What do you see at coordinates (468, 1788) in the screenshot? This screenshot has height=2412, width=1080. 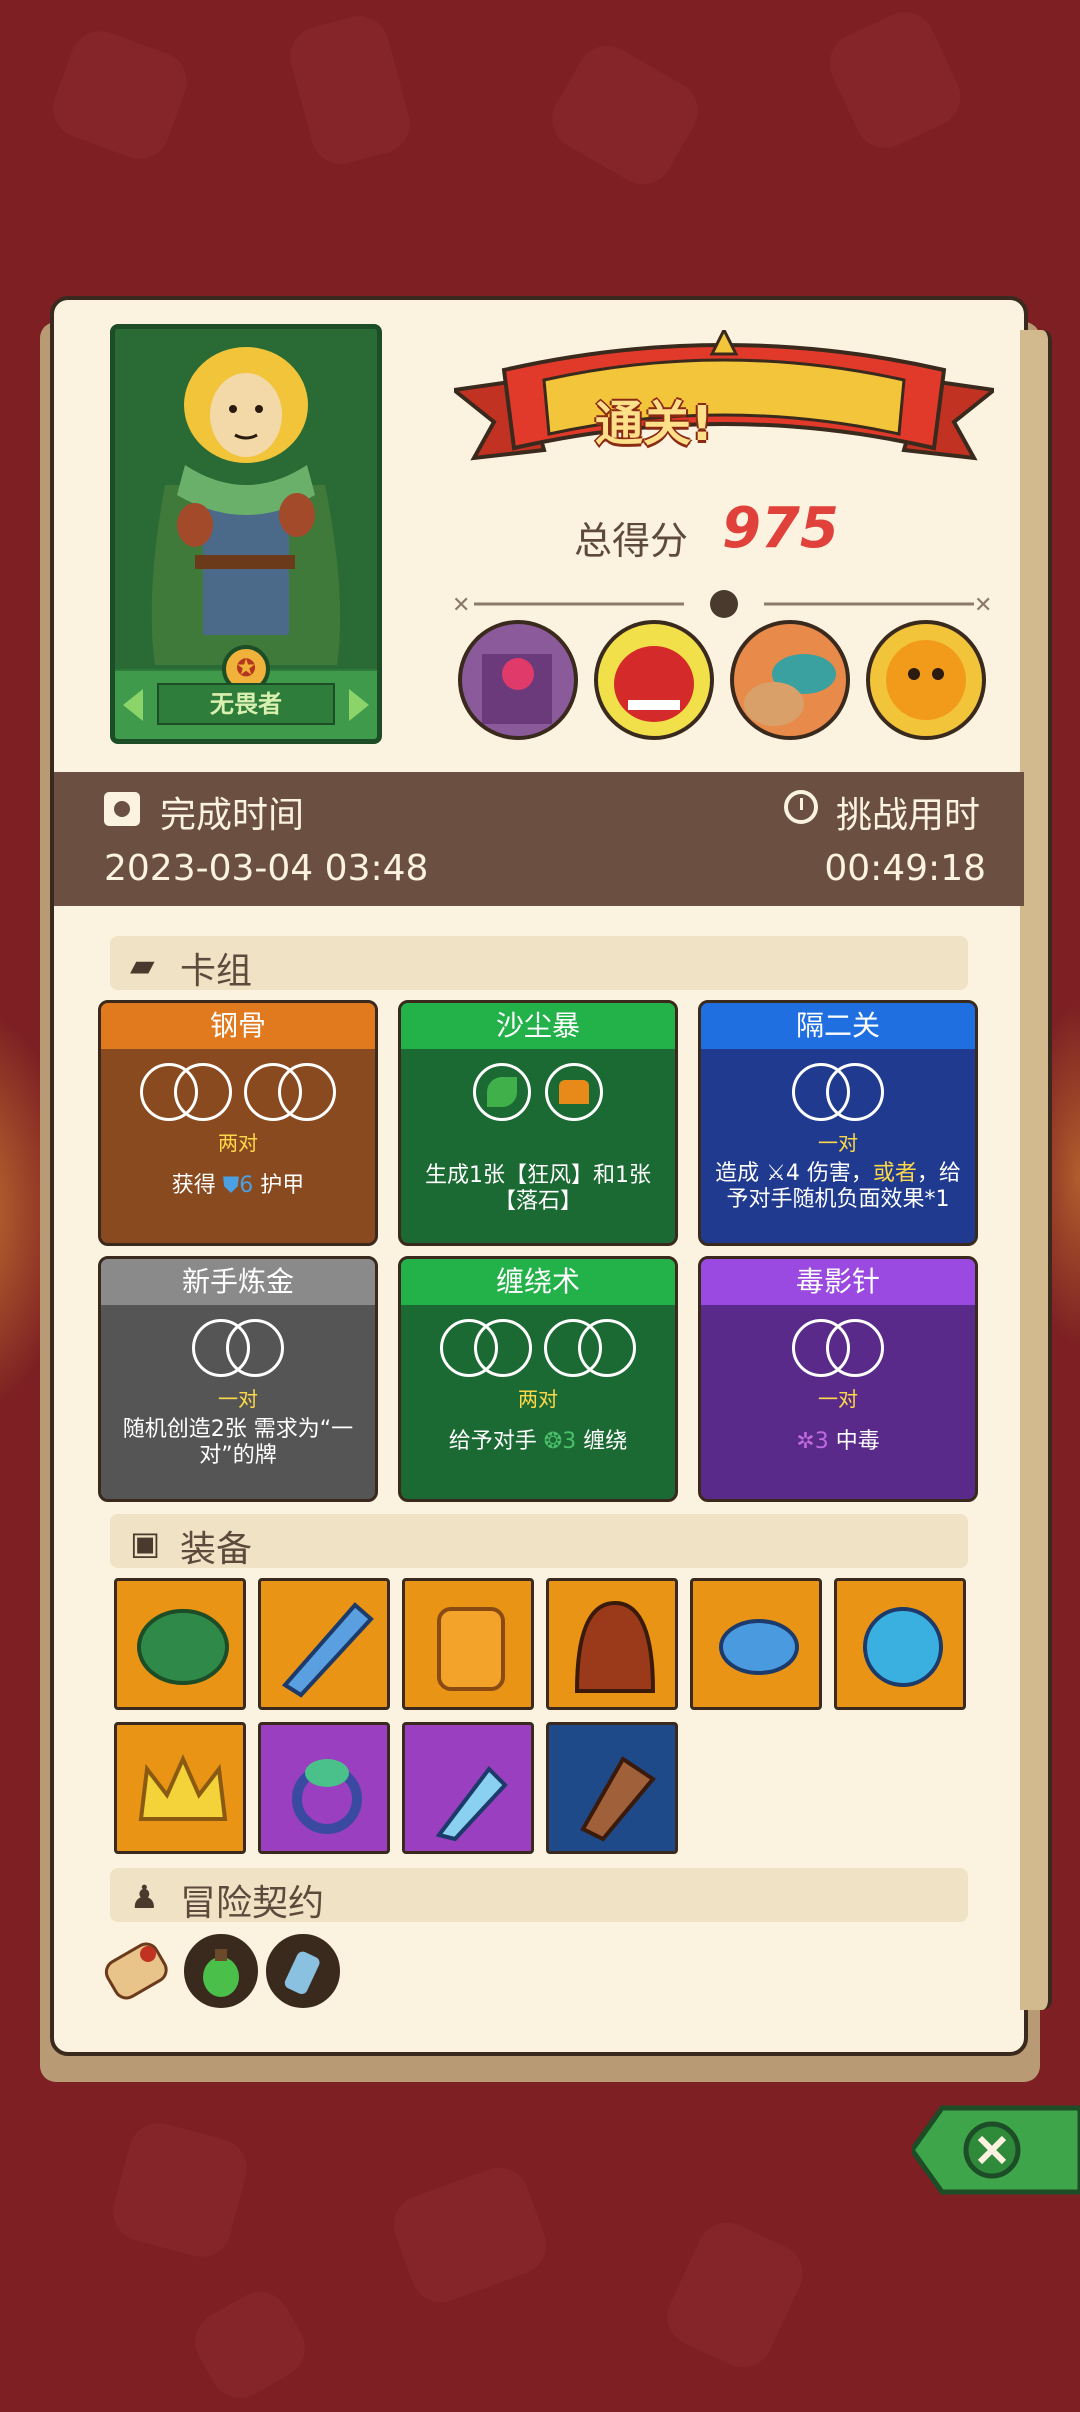 I see `ice-dagger-icon` at bounding box center [468, 1788].